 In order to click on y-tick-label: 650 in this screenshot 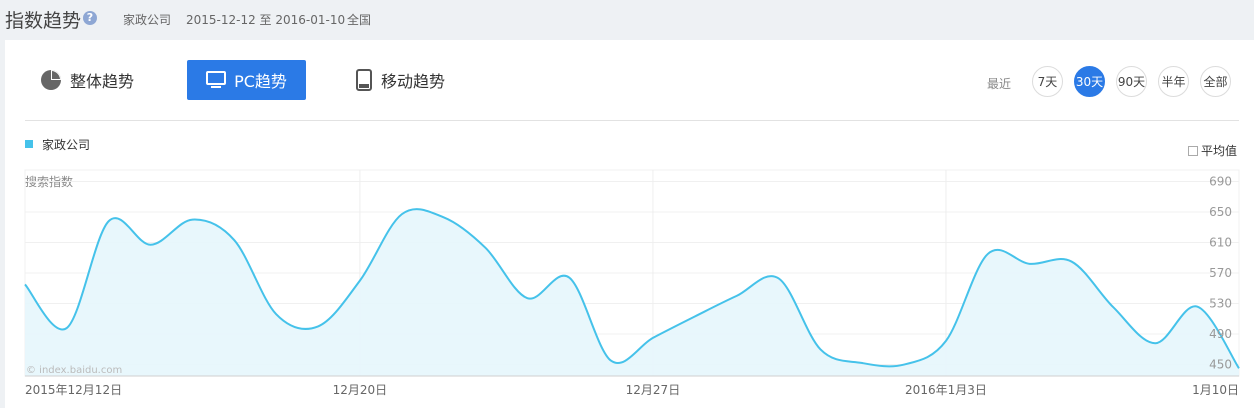, I will do `click(1220, 212)`.